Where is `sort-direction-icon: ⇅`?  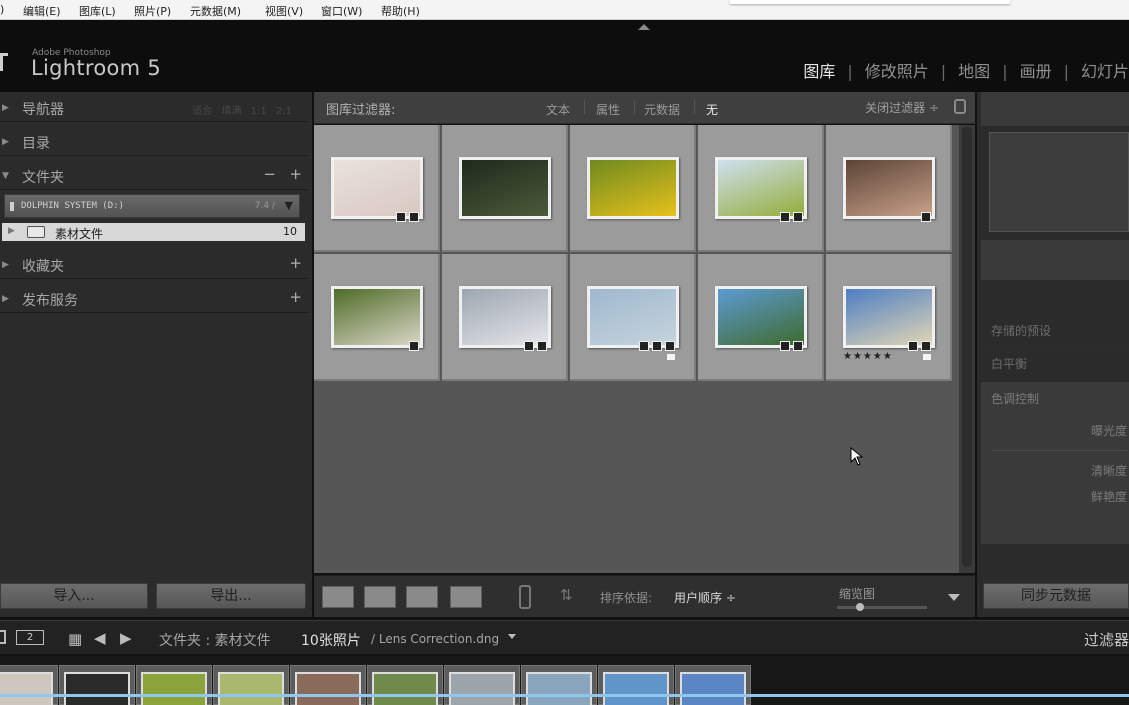 sort-direction-icon: ⇅ is located at coordinates (566, 595).